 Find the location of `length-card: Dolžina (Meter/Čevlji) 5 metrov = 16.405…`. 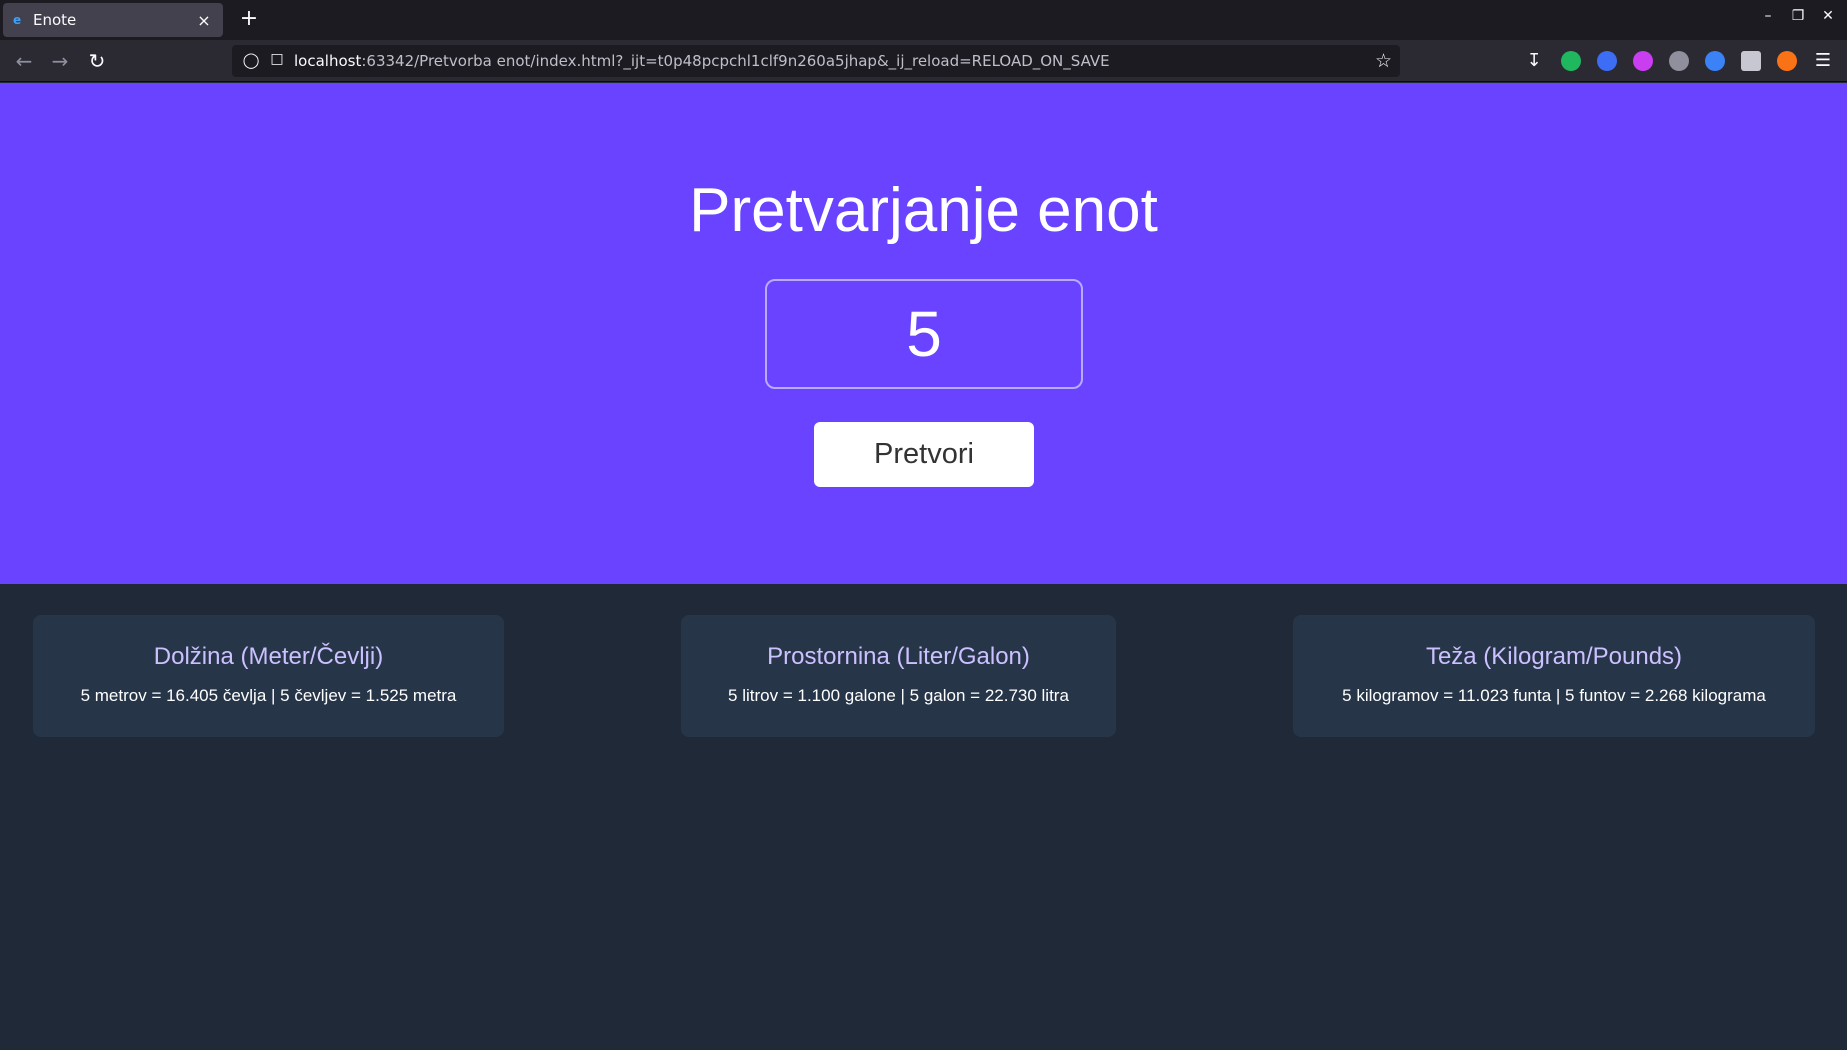

length-card: Dolžina (Meter/Čevlji) 5 metrov = 16.405… is located at coordinates (268, 676).